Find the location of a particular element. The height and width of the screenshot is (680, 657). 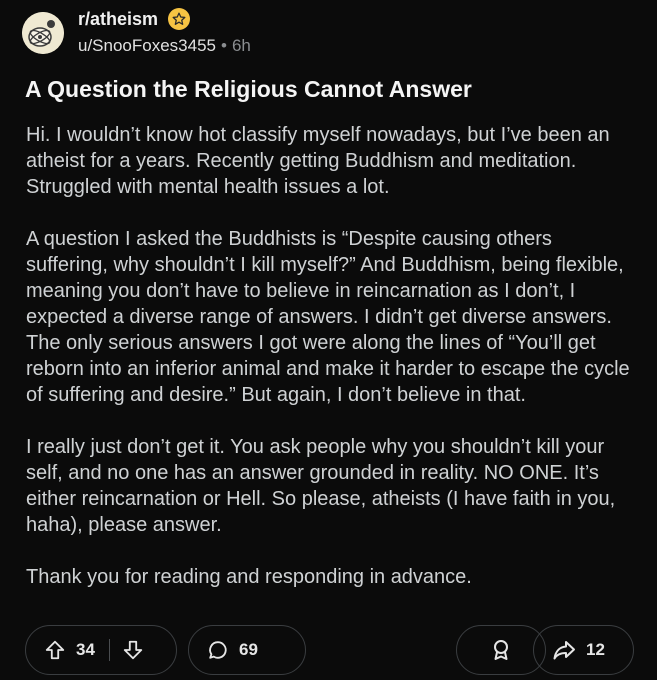

post-meta: r/atheism u/SnooFoxes3455 • 6h is located at coordinates (164, 32).